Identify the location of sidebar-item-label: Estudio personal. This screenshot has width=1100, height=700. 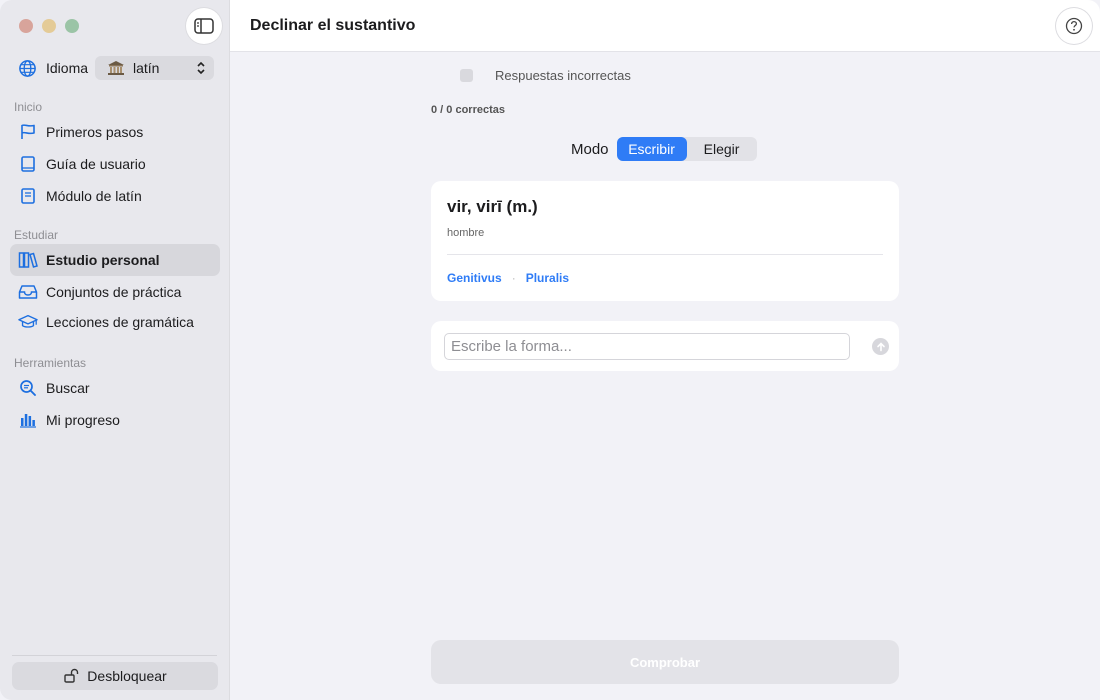
(103, 260).